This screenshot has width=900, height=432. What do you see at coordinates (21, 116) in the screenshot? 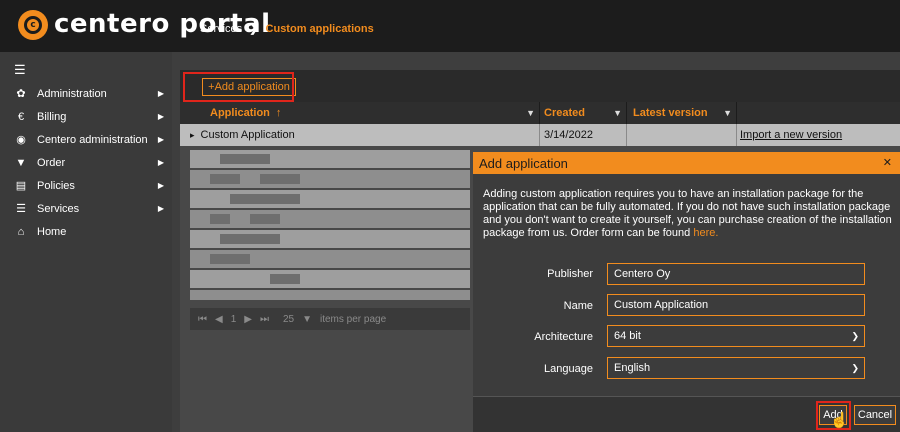
I see `euro-icon: €` at bounding box center [21, 116].